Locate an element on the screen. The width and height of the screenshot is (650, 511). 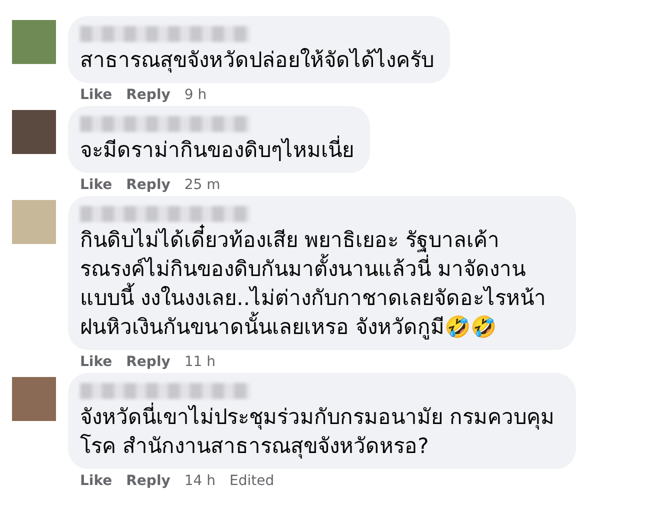
comment-text: จะมีดราม่ากินของดิบๆไหมเนี่ย is located at coordinates (217, 150).